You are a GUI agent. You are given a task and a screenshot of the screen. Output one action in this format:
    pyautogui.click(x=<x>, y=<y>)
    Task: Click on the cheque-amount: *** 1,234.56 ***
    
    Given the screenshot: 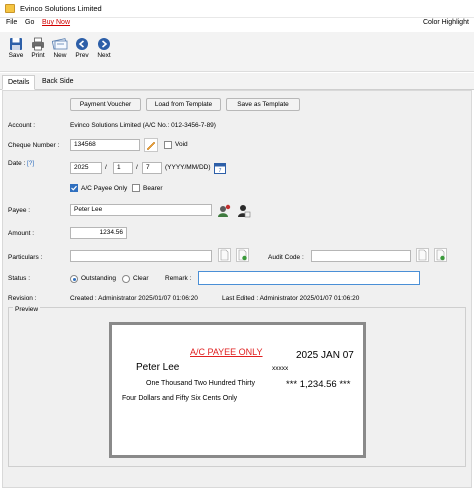 What is the action you would take?
    pyautogui.click(x=318, y=384)
    